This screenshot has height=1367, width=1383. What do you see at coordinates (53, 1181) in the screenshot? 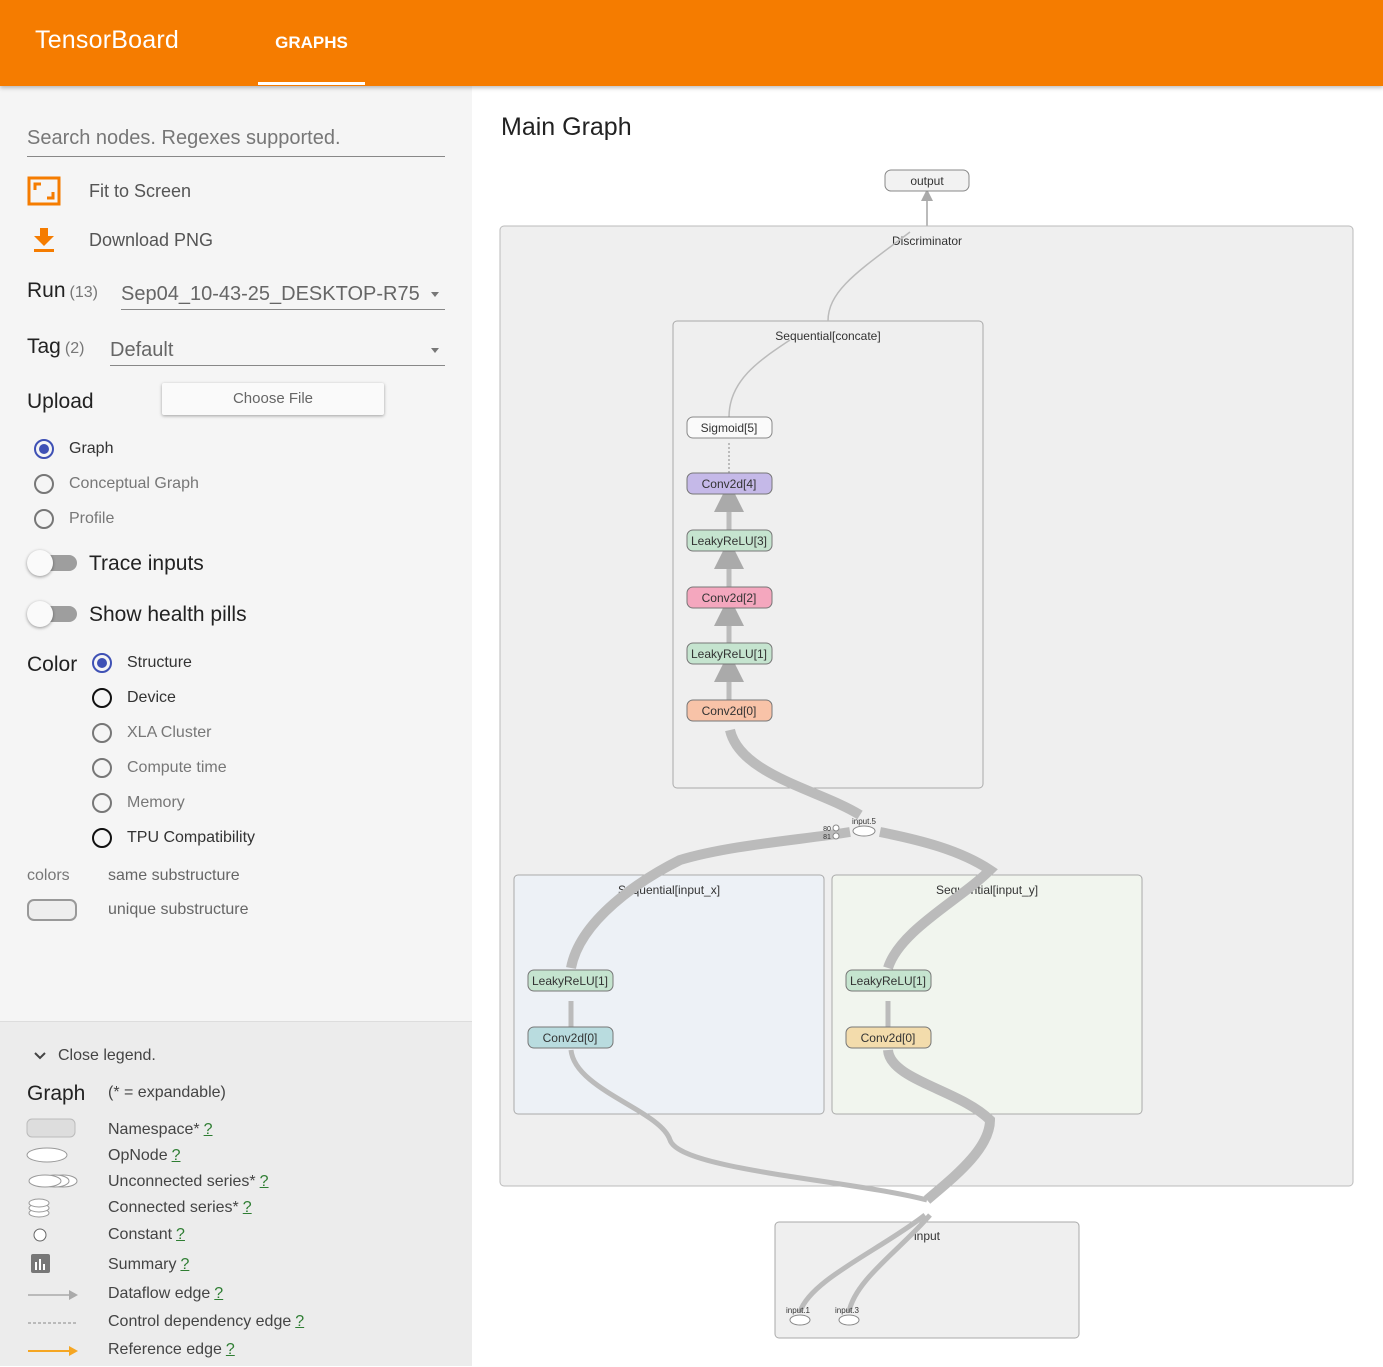
I see `unconnected-series-icon` at bounding box center [53, 1181].